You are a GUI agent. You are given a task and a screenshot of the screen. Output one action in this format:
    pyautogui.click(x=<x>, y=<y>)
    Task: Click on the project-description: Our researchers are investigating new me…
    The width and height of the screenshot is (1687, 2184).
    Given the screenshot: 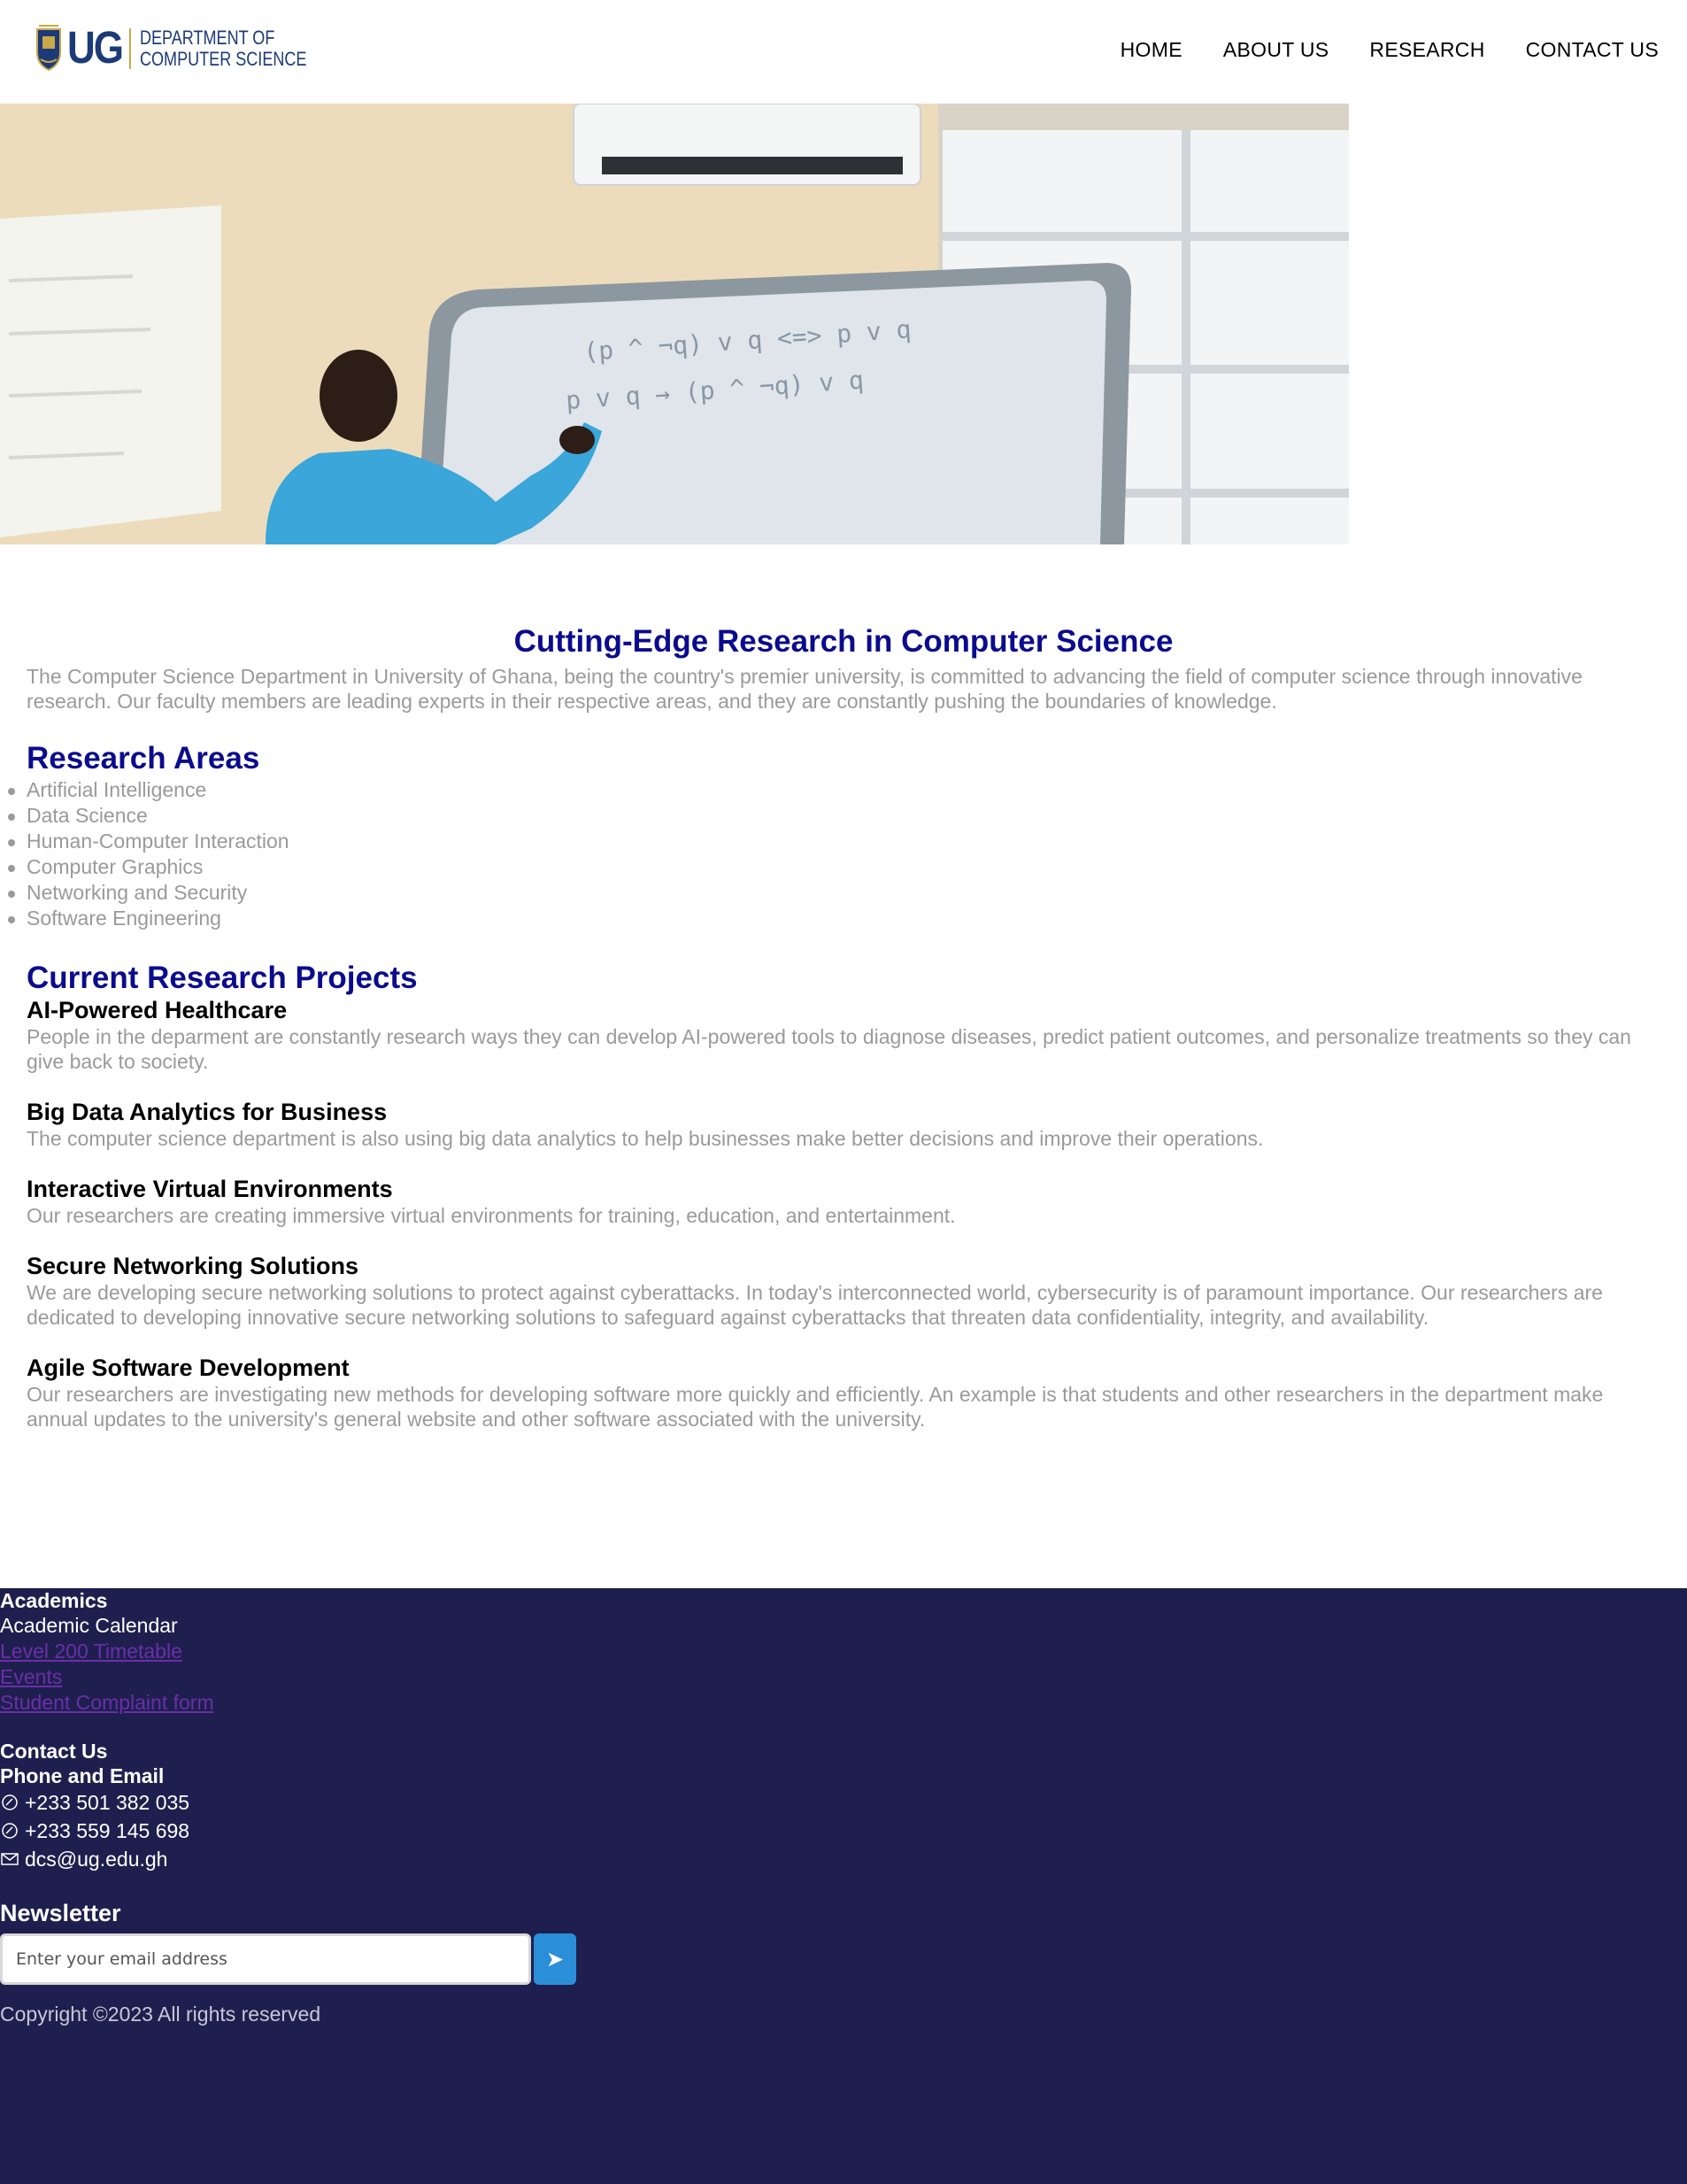 What is the action you would take?
    pyautogui.click(x=815, y=1407)
    